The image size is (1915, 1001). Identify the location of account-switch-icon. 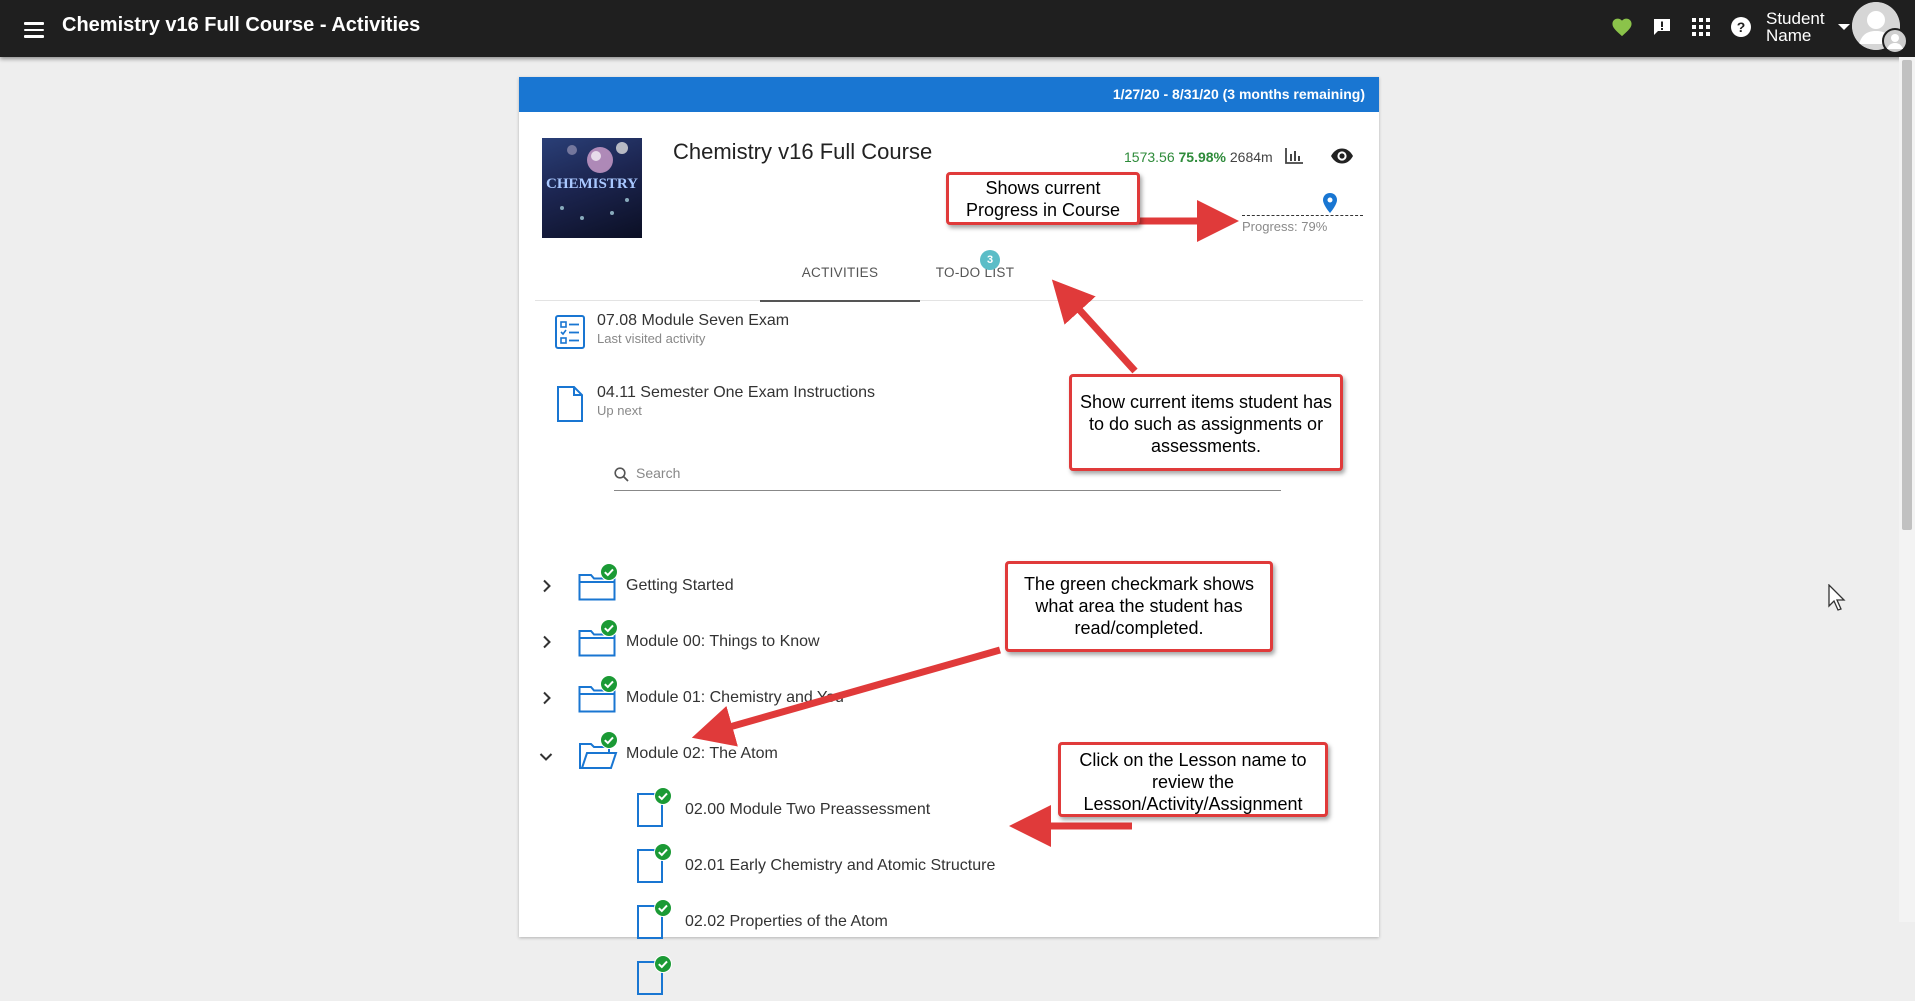
(1895, 41).